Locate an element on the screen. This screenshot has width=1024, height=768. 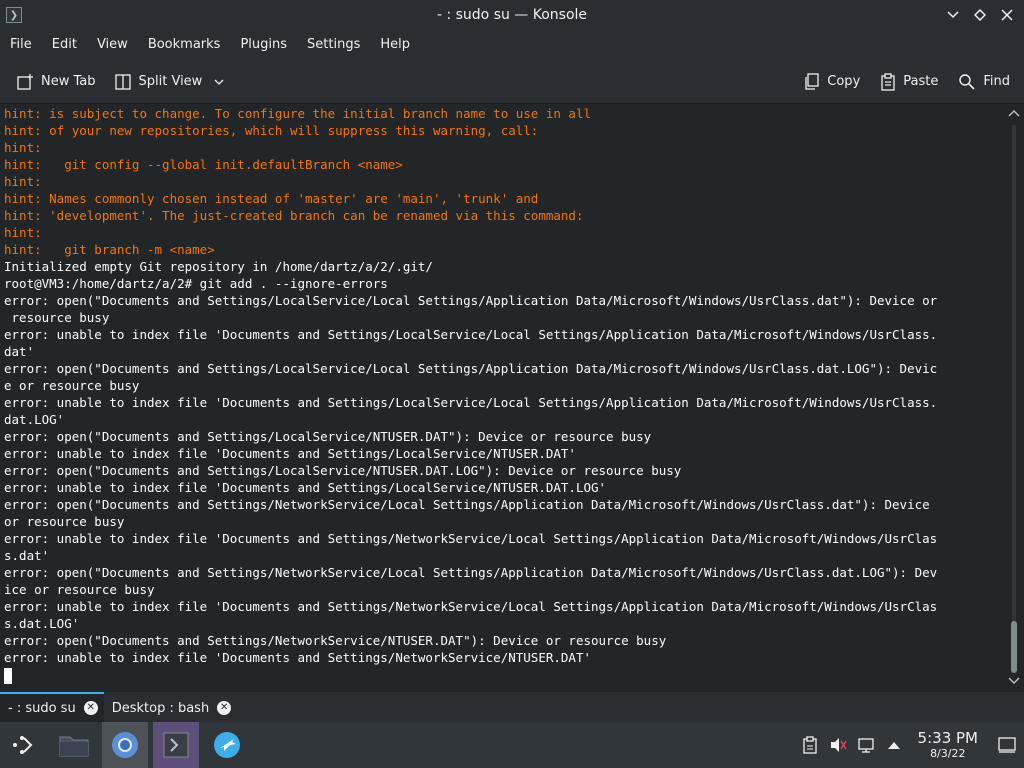
digital-clock: 5:33 PM 8/3/22 is located at coordinates (947, 745).